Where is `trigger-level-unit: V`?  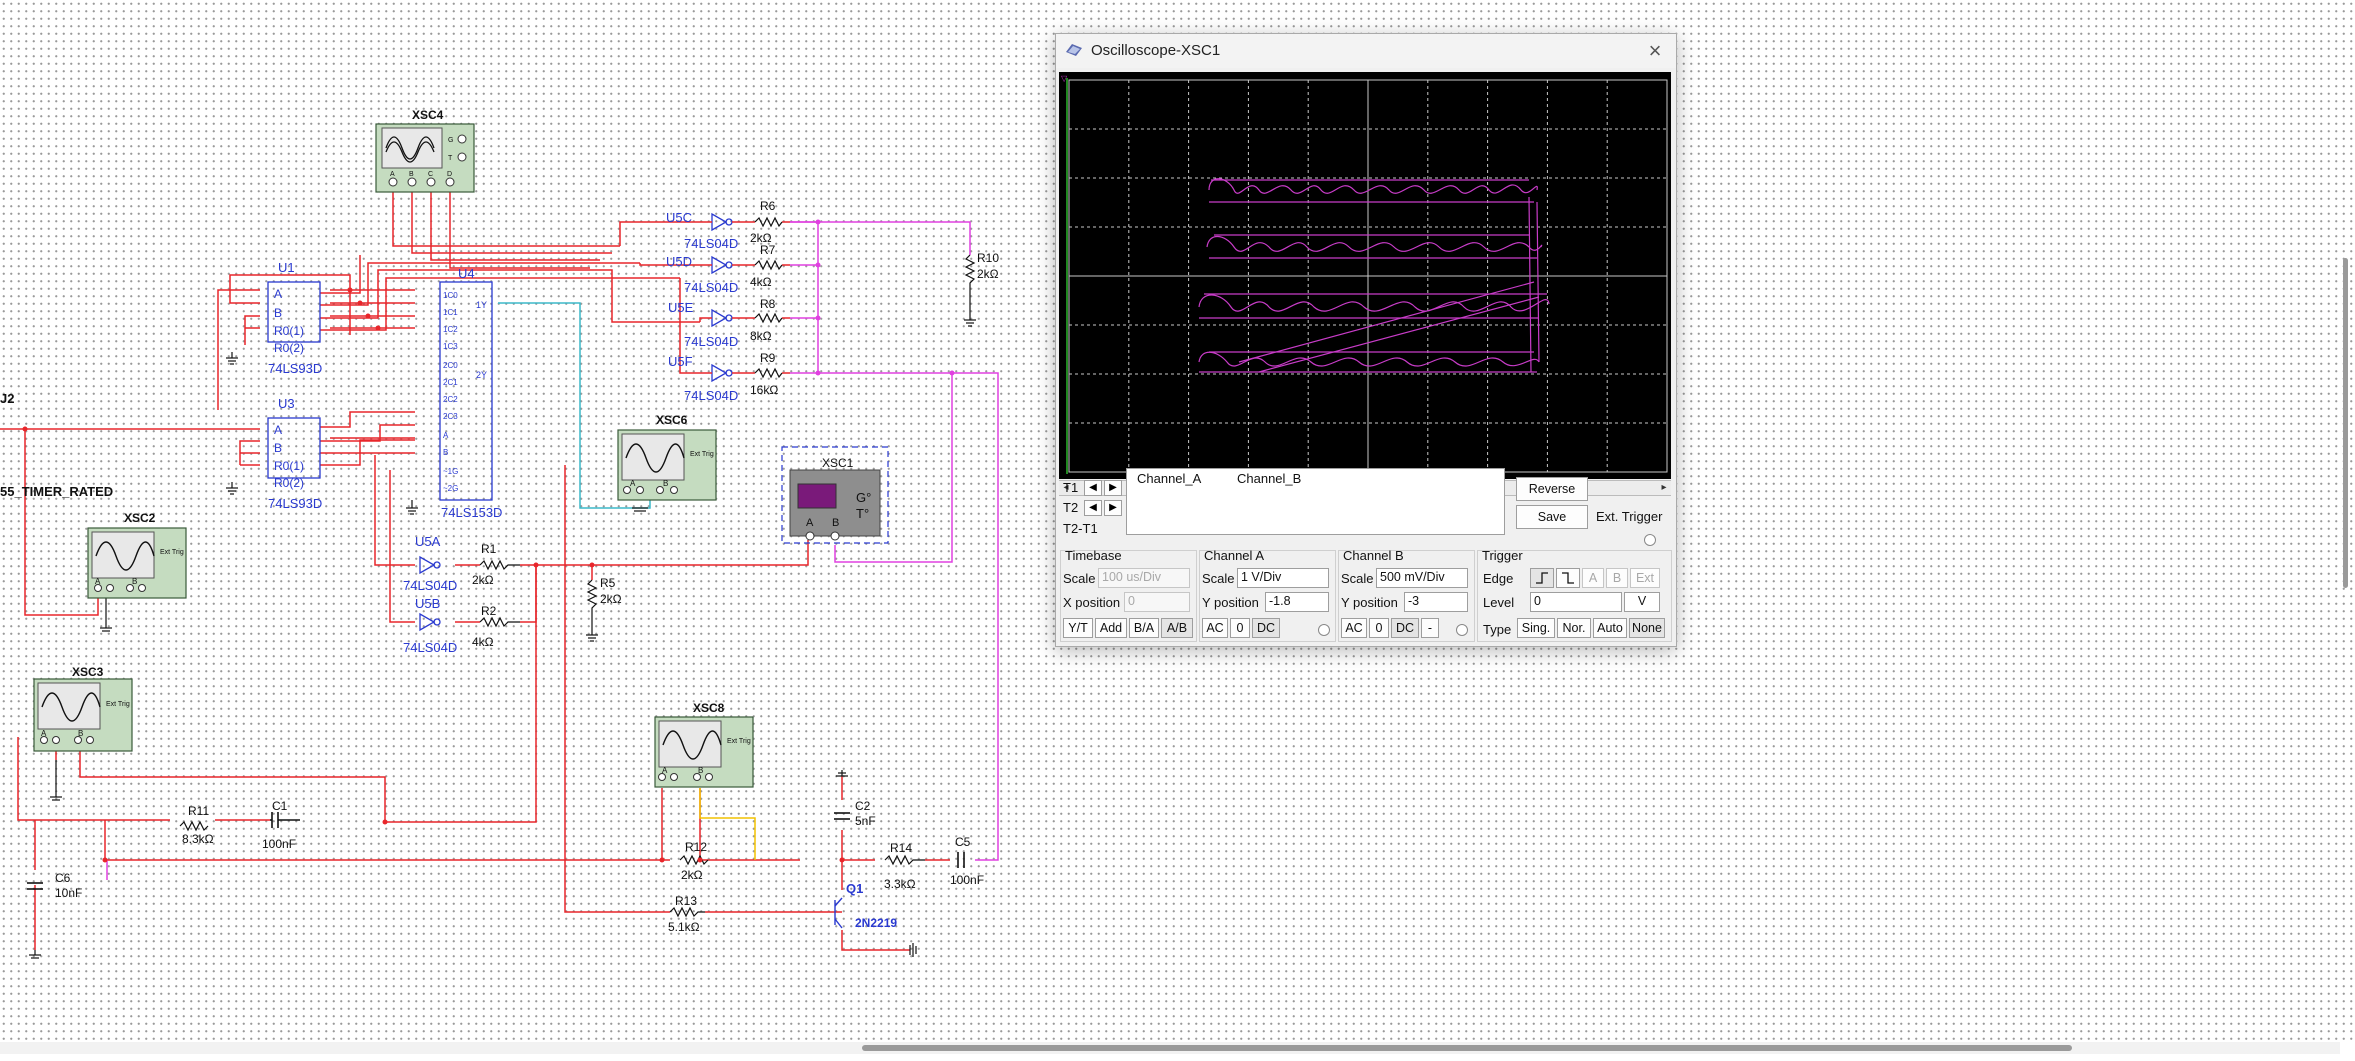
trigger-level-unit: V is located at coordinates (1642, 602).